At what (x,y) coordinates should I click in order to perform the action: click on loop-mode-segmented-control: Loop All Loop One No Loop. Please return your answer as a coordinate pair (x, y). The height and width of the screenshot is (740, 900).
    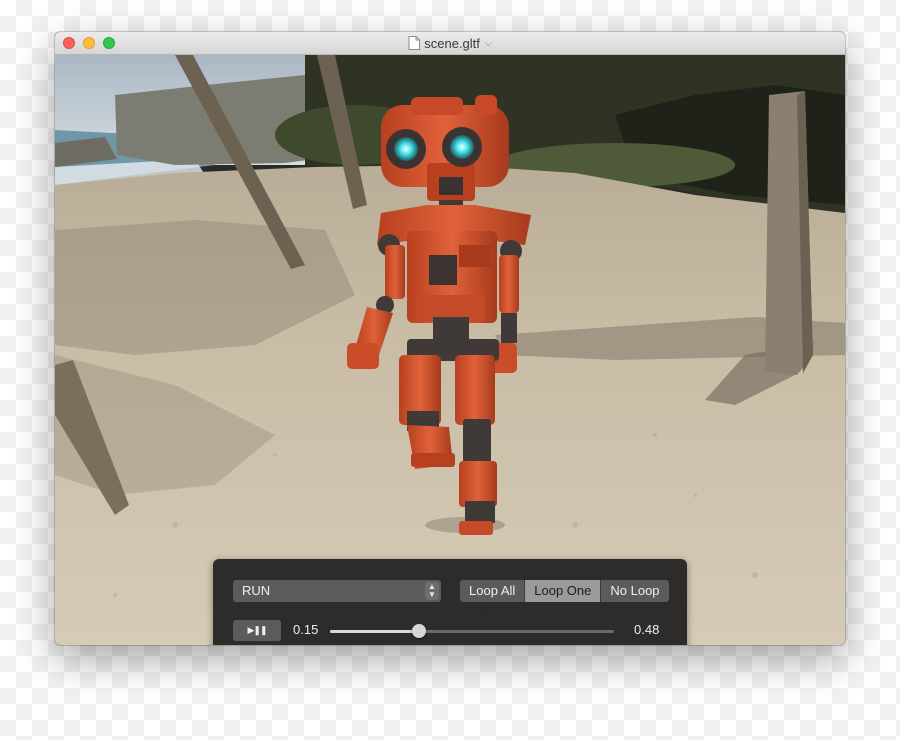
    Looking at the image, I should click on (564, 591).